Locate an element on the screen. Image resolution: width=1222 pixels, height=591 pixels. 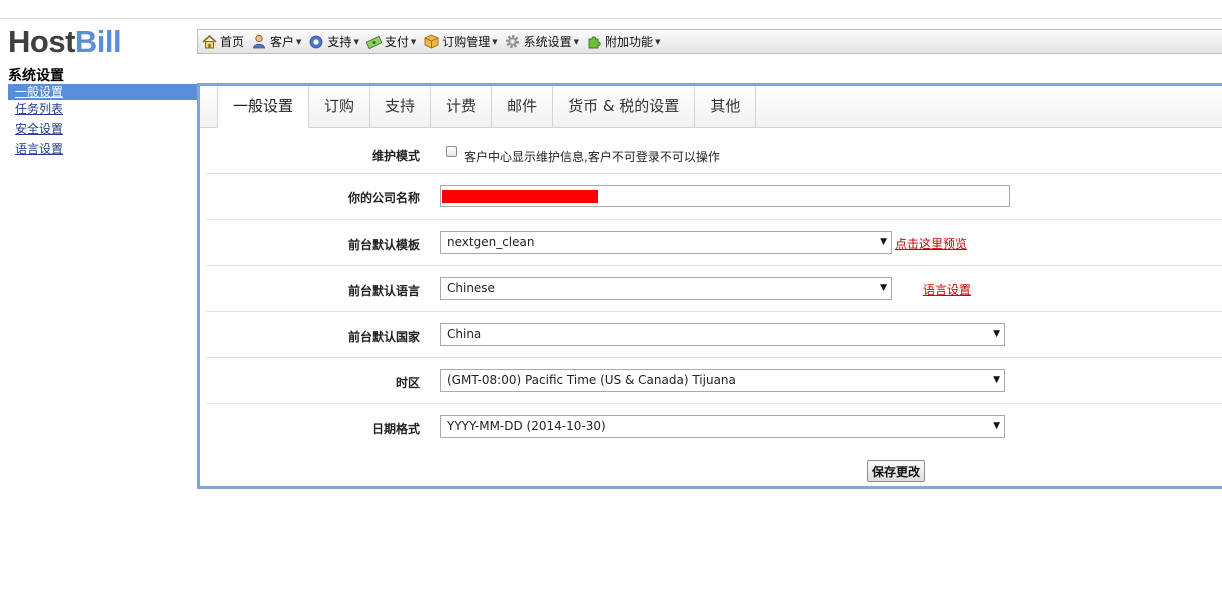
language-select: Chinese ▼ is located at coordinates (666, 288).